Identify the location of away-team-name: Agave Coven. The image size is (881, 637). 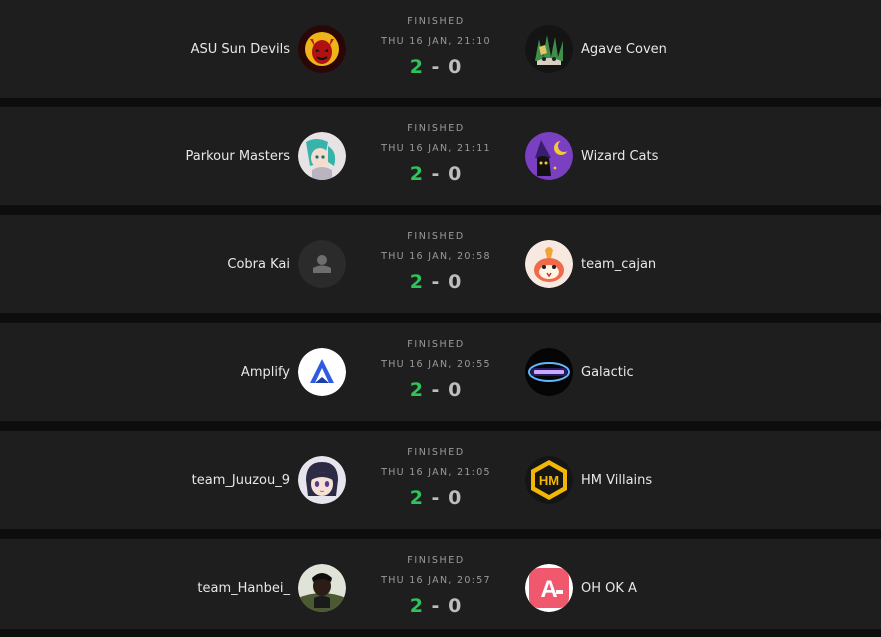
(624, 49).